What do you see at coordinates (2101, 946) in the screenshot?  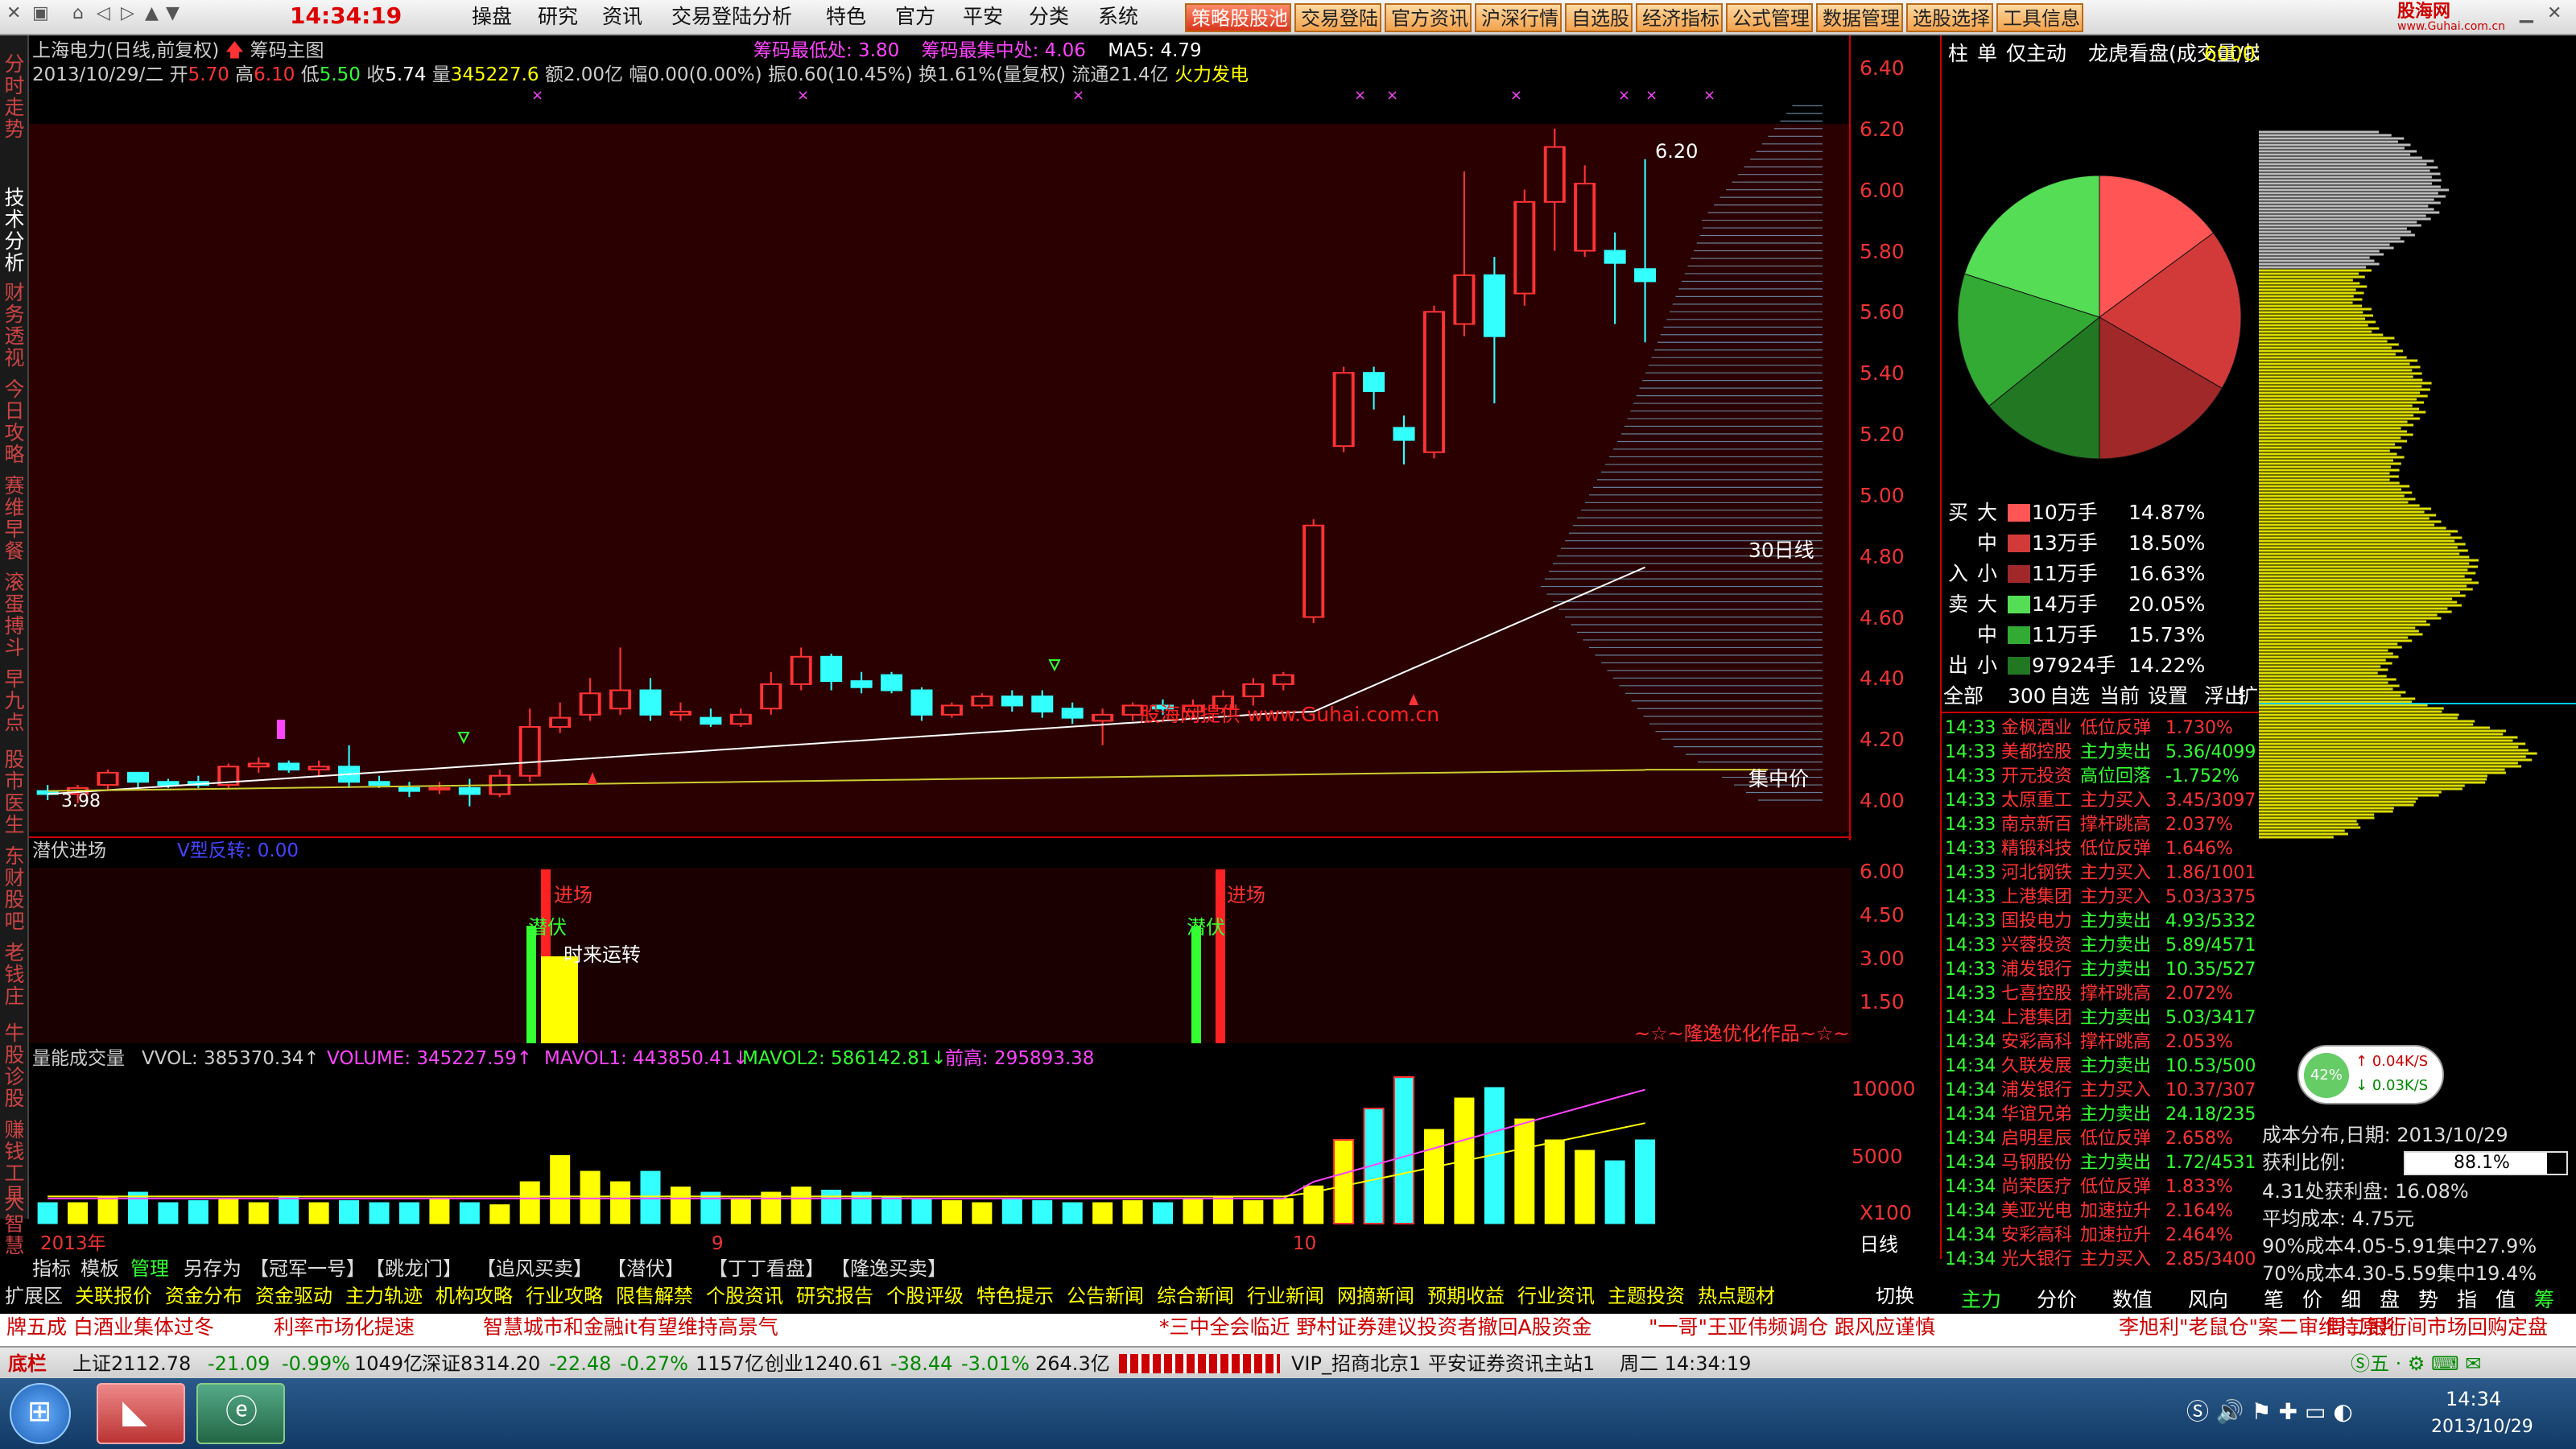 I see `tape-row: 14:33 兴蓉投资 主力卖出 5.89/4571` at bounding box center [2101, 946].